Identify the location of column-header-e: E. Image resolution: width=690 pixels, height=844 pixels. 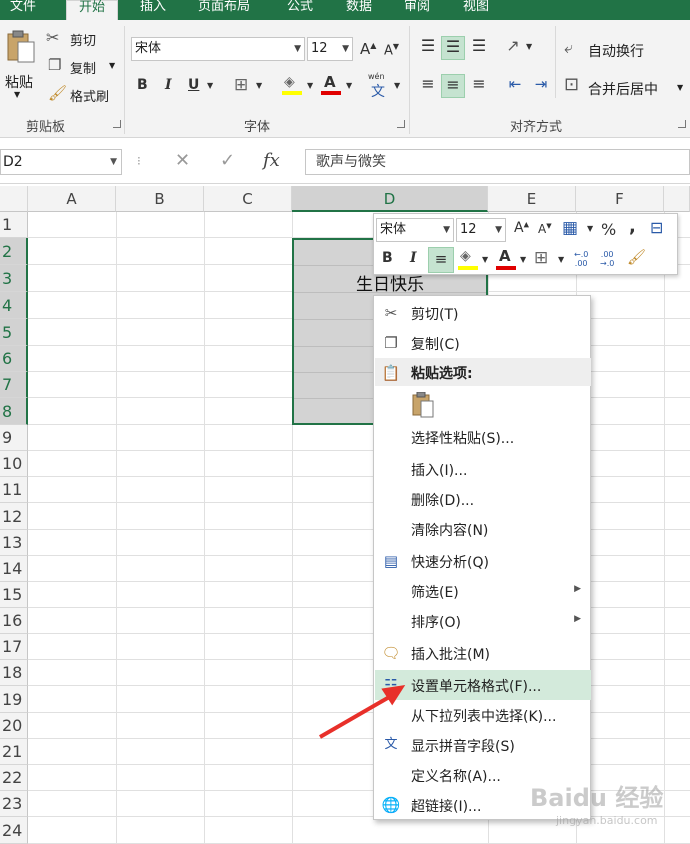
(532, 199).